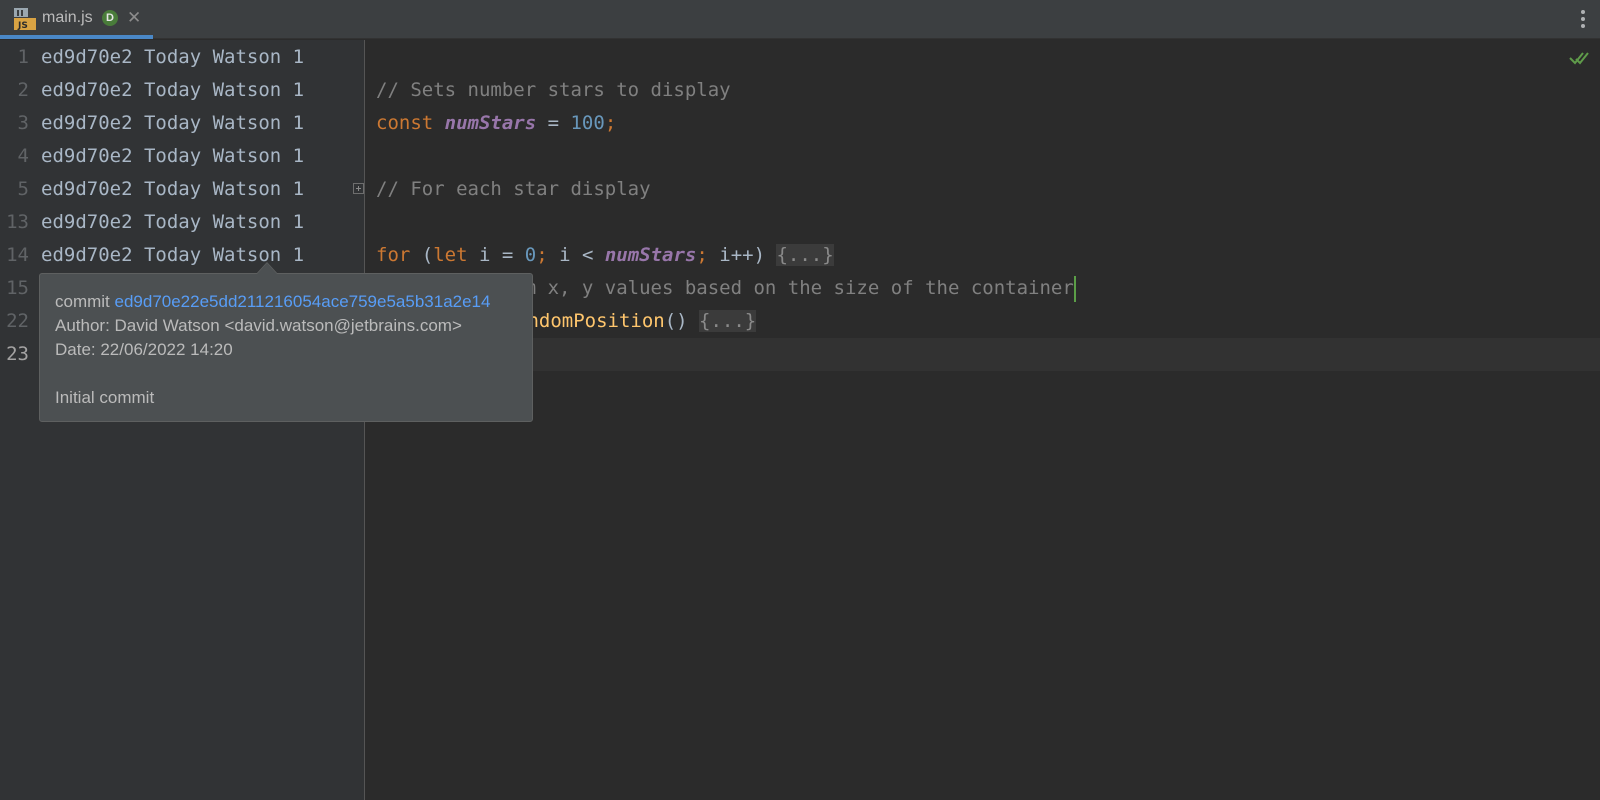  What do you see at coordinates (17, 222) in the screenshot?
I see `line-number: 13` at bounding box center [17, 222].